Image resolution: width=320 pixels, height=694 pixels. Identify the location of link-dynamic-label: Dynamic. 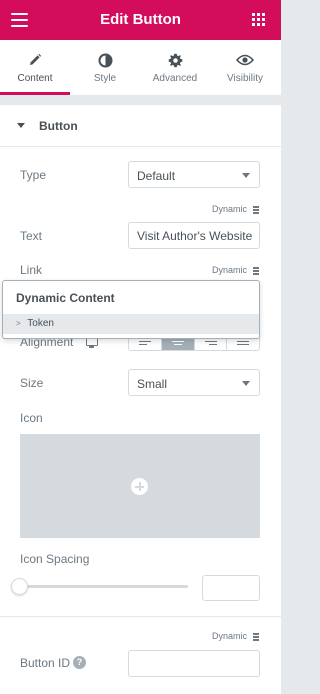
(229, 270).